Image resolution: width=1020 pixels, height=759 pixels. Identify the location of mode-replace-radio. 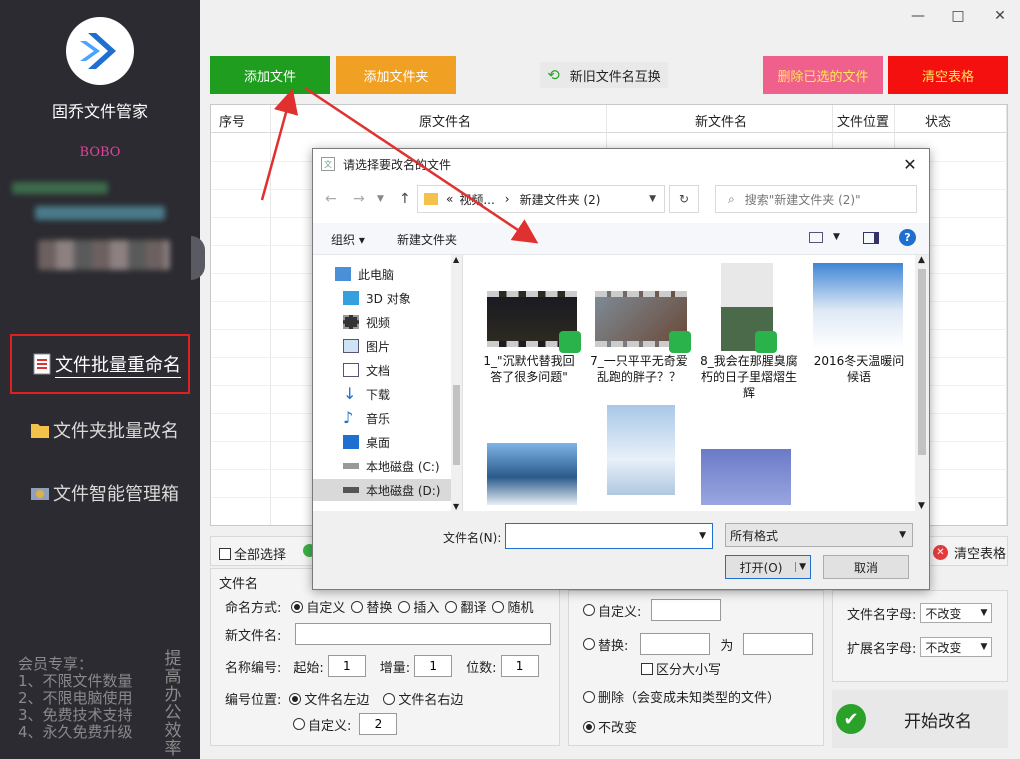
(357, 606).